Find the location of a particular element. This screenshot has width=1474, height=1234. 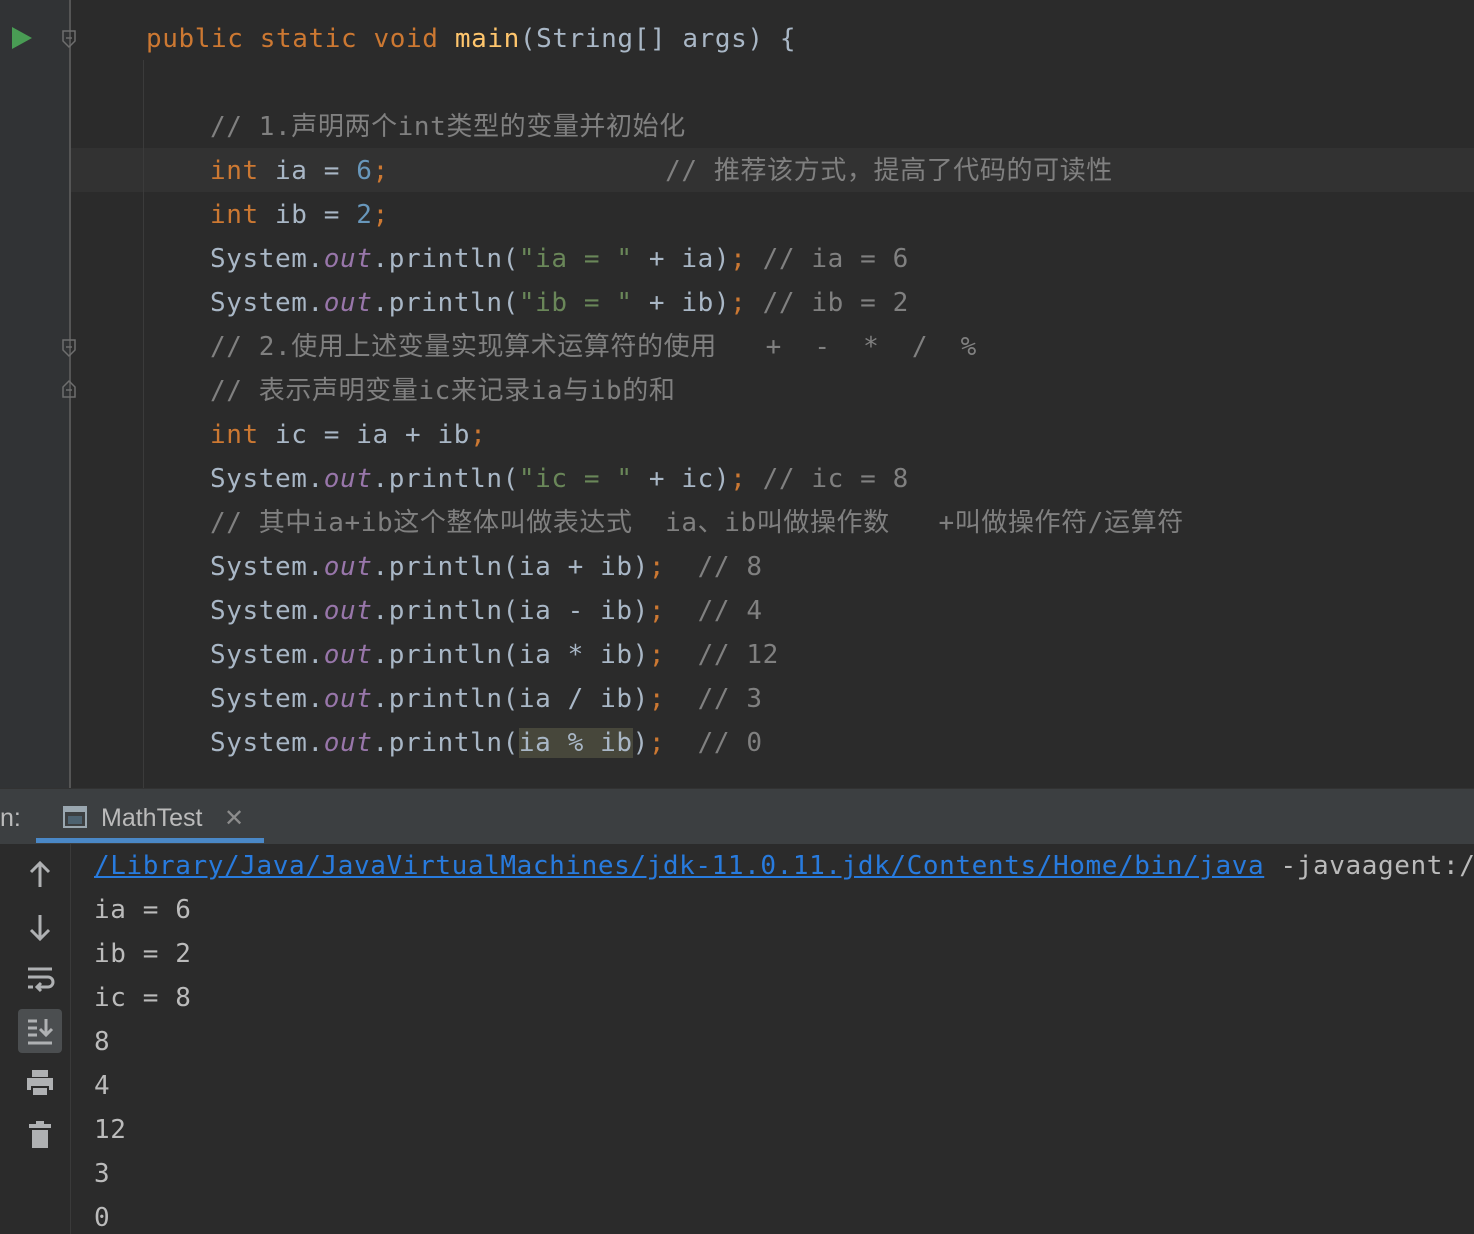

code-token: ) is located at coordinates (640, 743).